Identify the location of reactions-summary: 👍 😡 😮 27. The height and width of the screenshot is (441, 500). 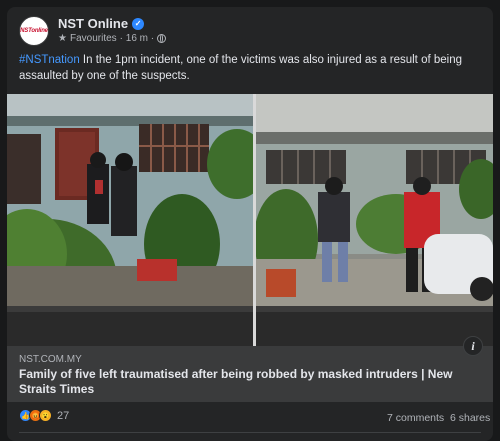
(44, 415).